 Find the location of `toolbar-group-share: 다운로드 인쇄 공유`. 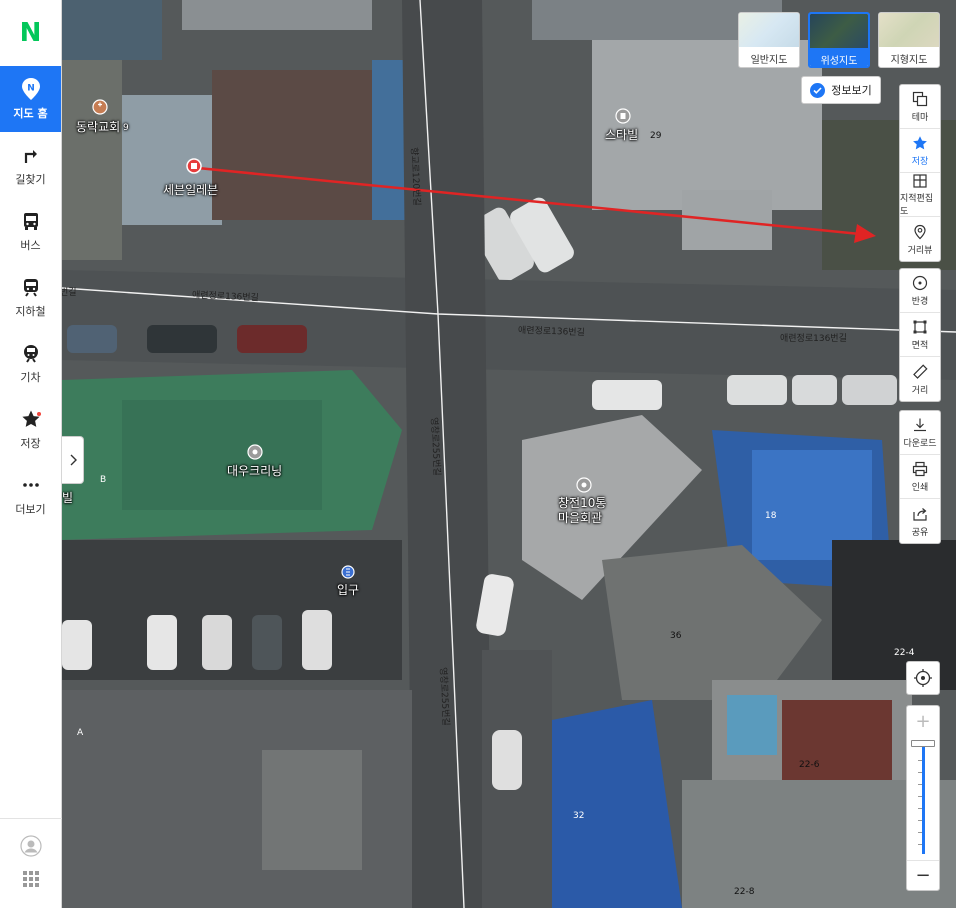

toolbar-group-share: 다운로드 인쇄 공유 is located at coordinates (920, 477).